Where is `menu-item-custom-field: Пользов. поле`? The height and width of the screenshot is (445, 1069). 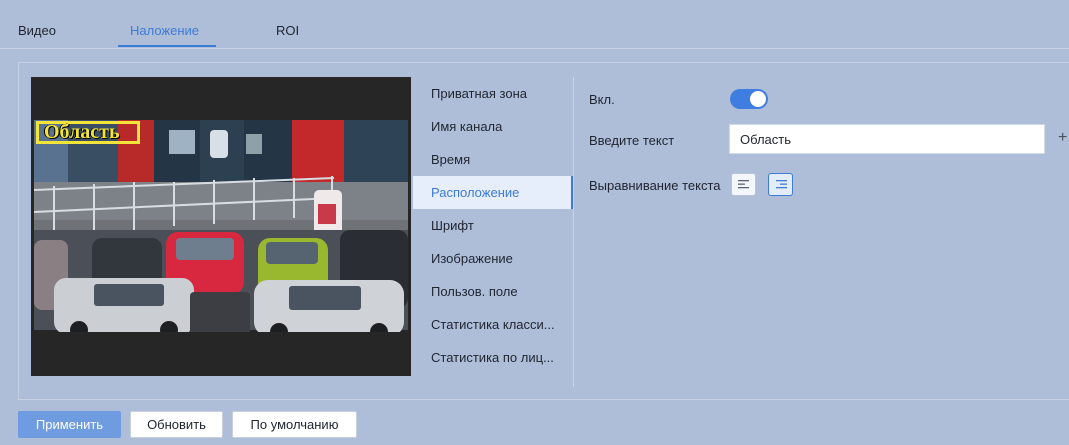
menu-item-custom-field: Пользов. поле is located at coordinates (493, 291).